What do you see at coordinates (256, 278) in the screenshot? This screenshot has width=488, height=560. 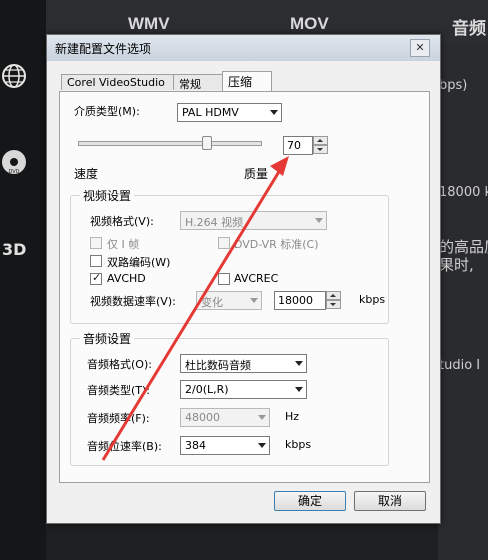 I see `avcrec-label: AVCREC` at bounding box center [256, 278].